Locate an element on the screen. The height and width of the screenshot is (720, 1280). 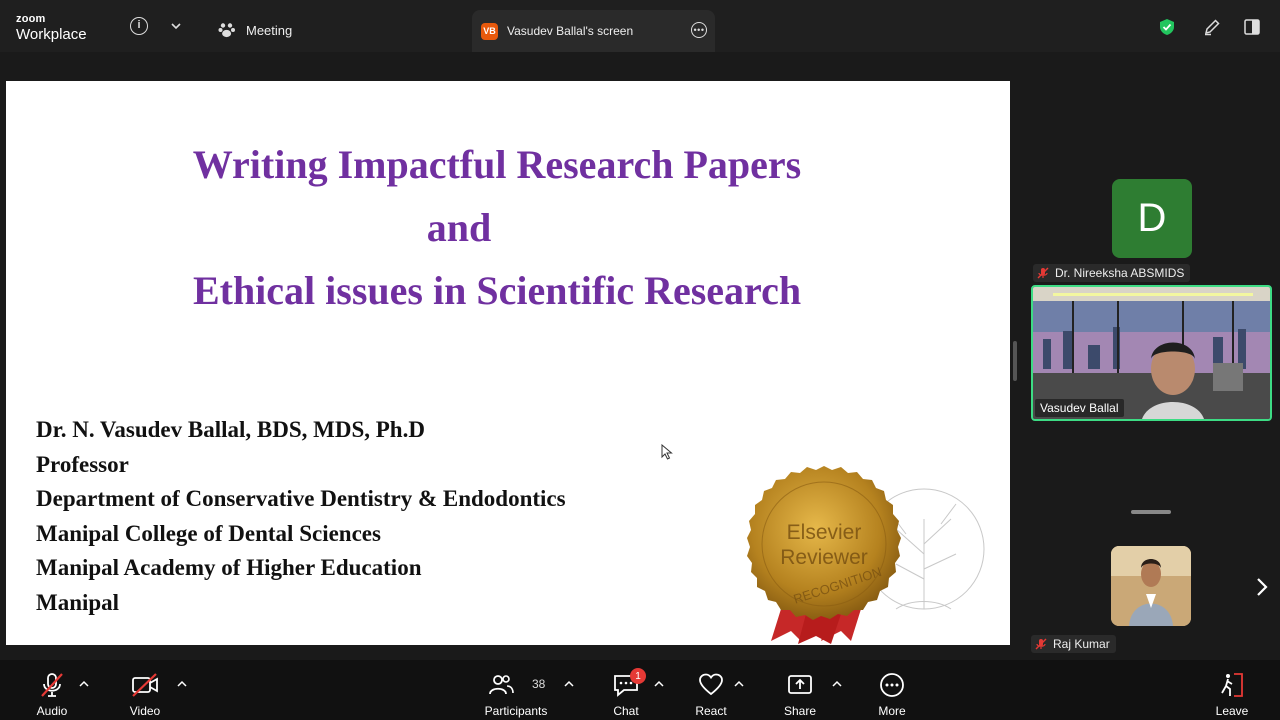
more-label: More is located at coordinates (892, 711).